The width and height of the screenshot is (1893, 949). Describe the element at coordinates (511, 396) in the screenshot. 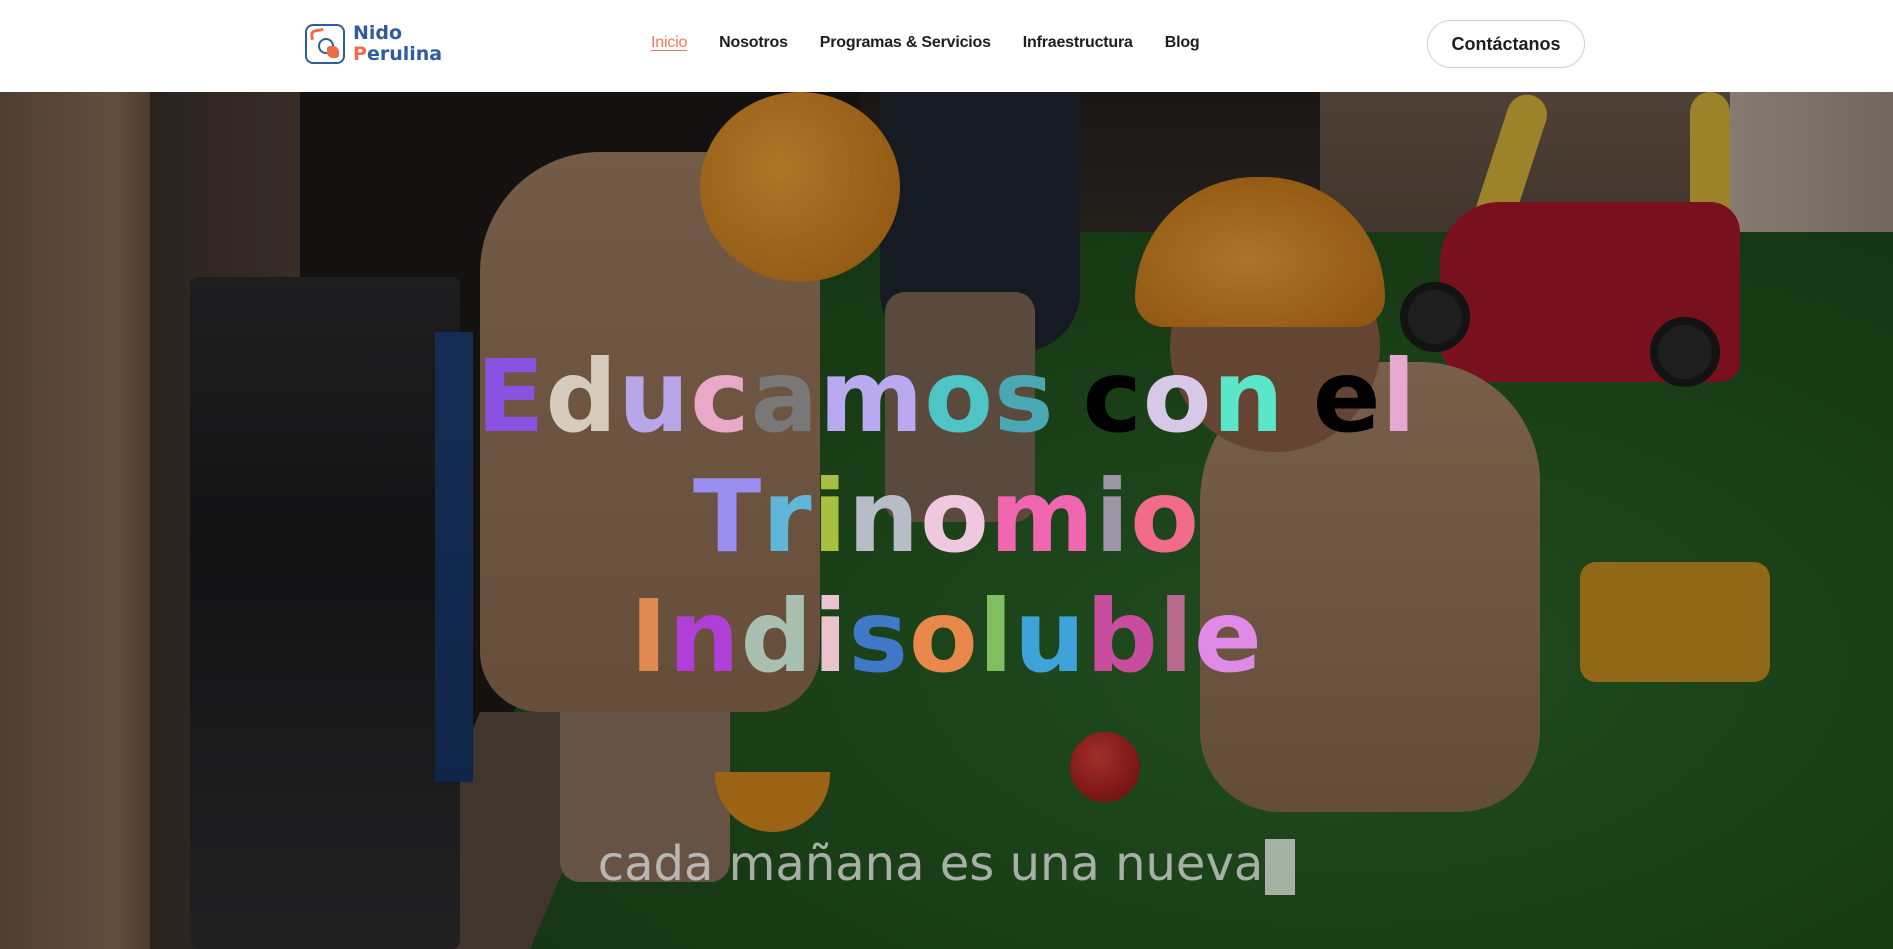

I see `headline-letter: E` at that location.